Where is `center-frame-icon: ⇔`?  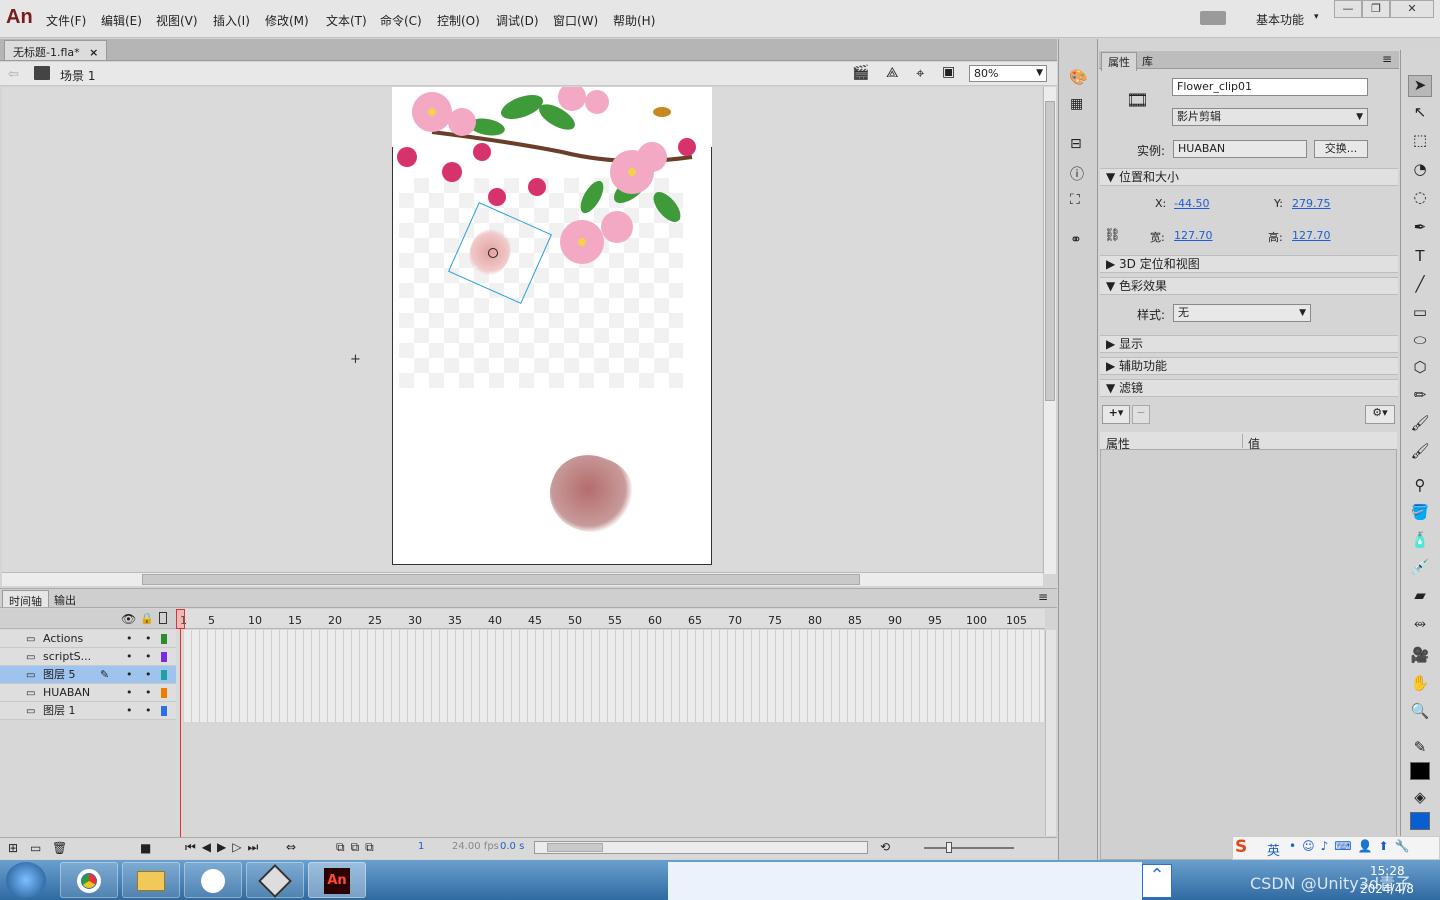 center-frame-icon: ⇔ is located at coordinates (291, 847).